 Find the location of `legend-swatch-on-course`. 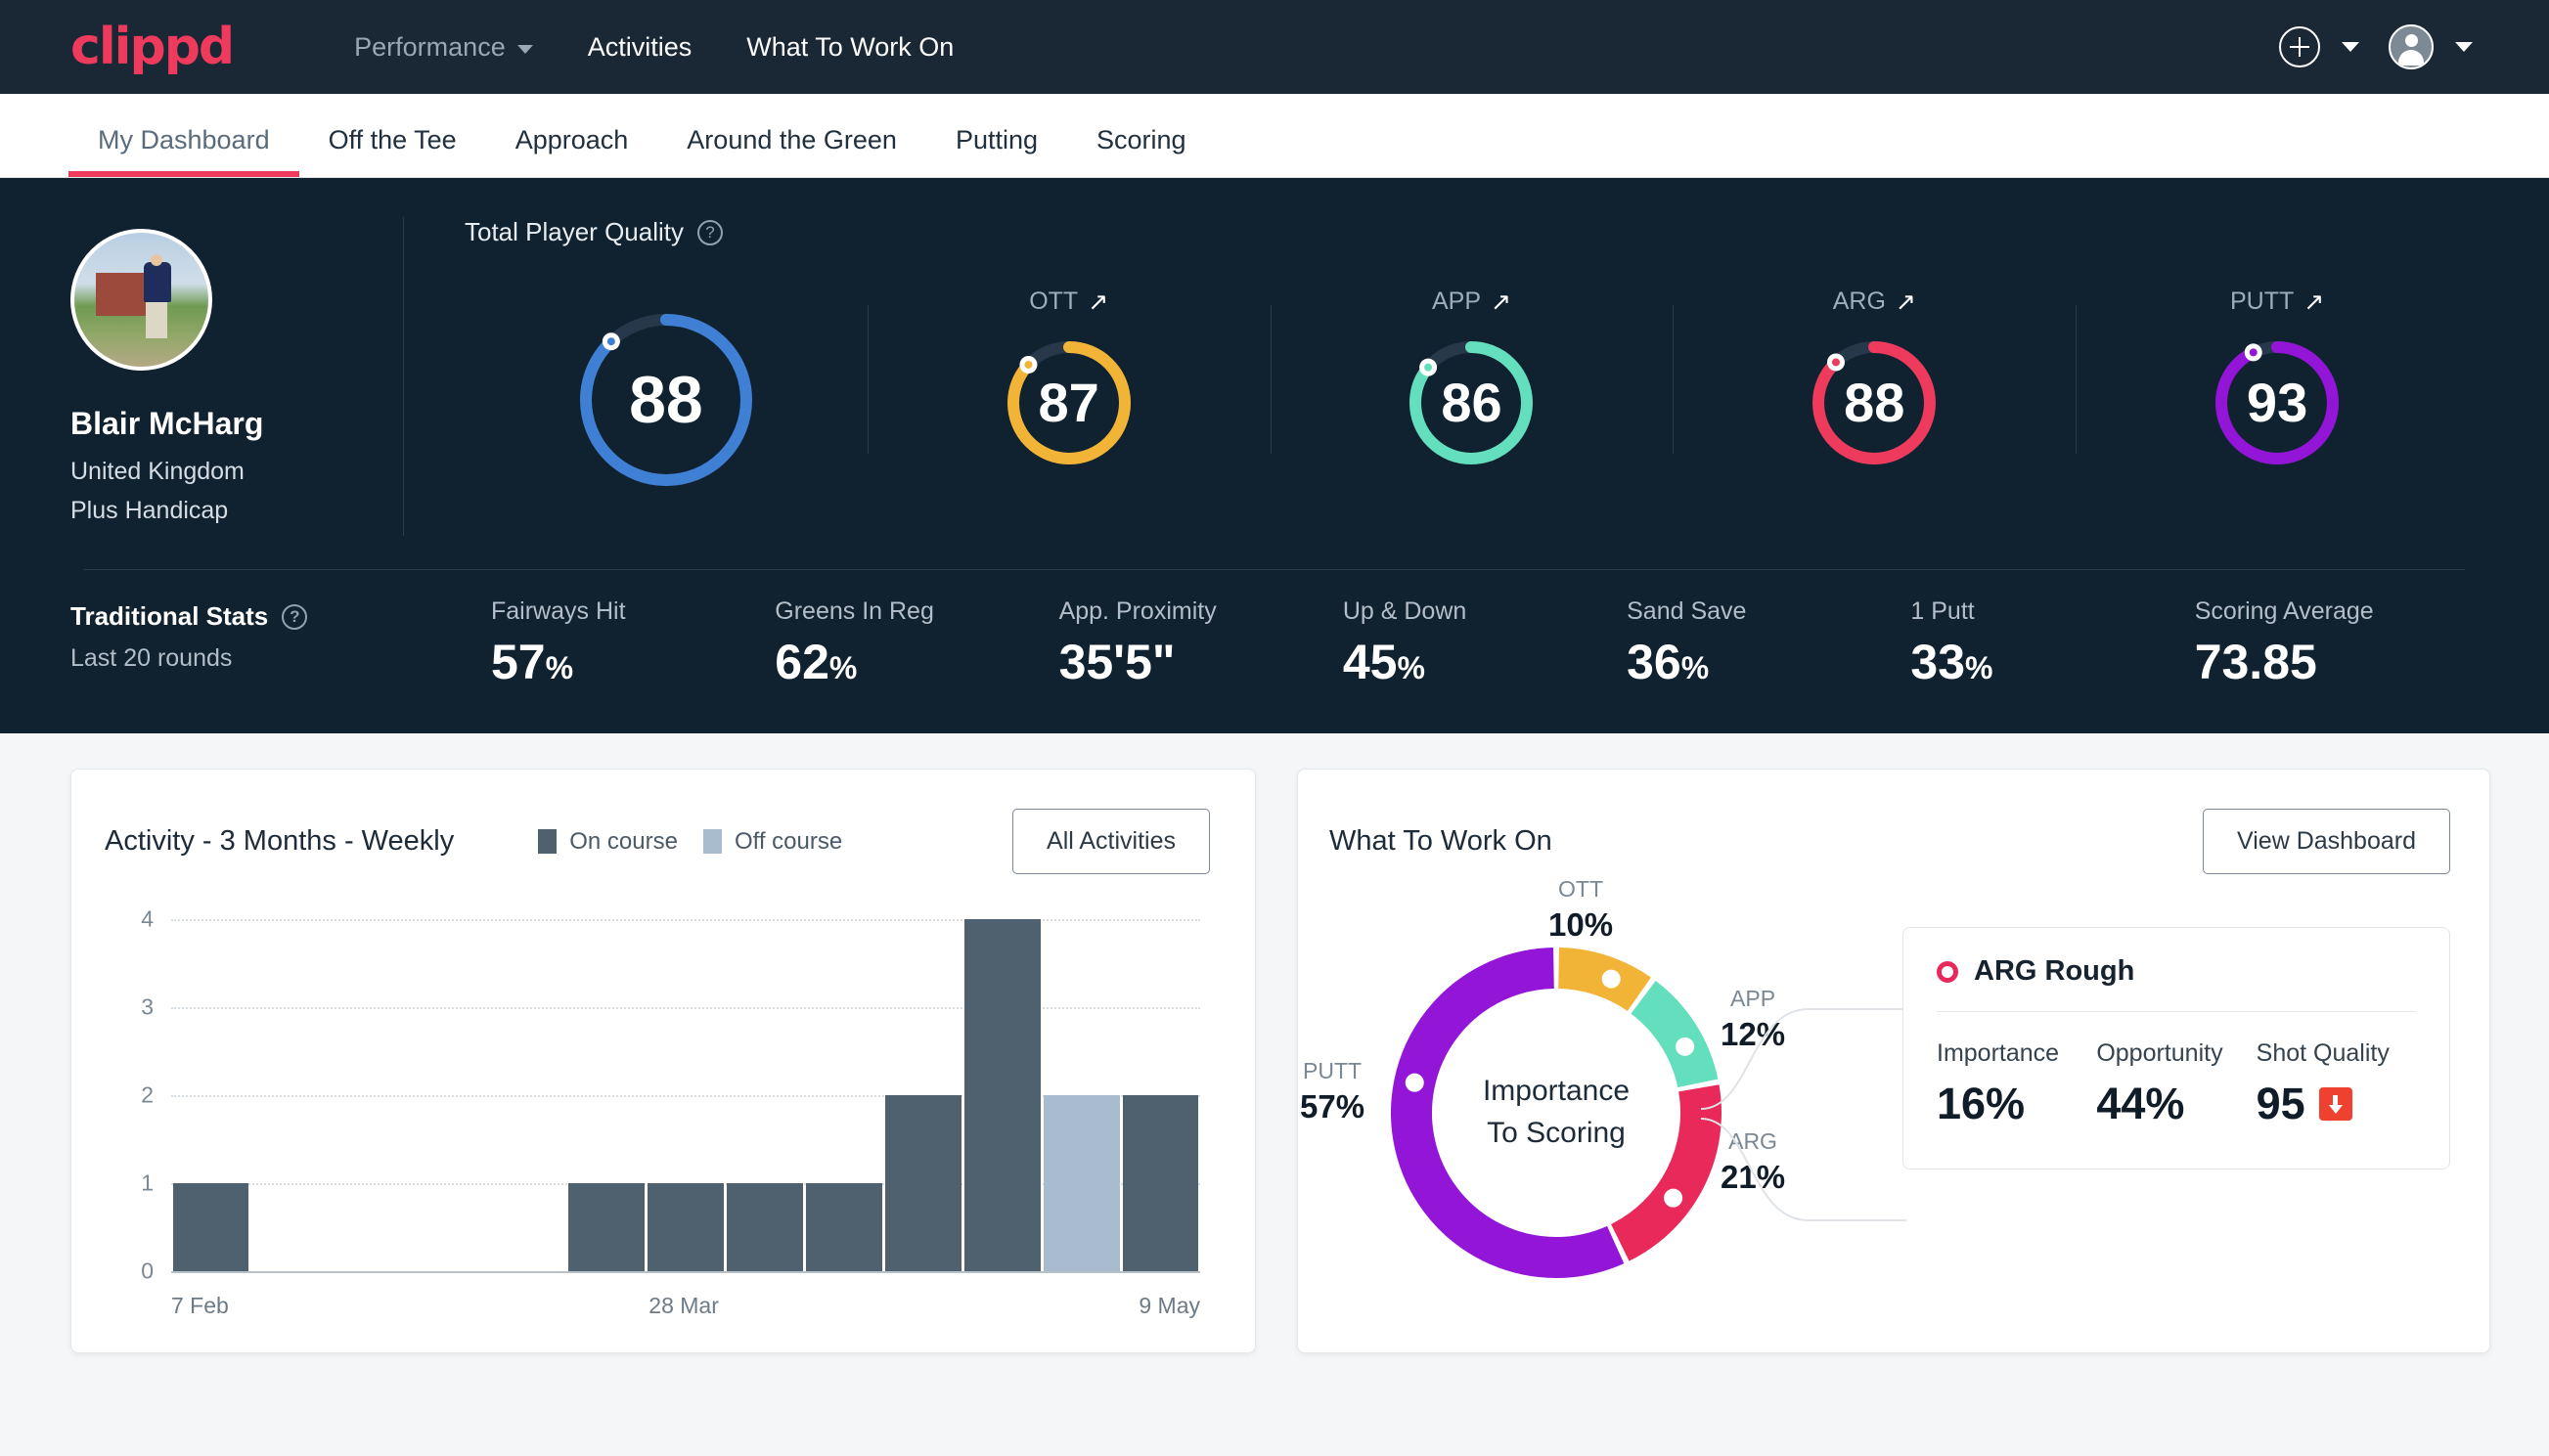

legend-swatch-on-course is located at coordinates (548, 841).